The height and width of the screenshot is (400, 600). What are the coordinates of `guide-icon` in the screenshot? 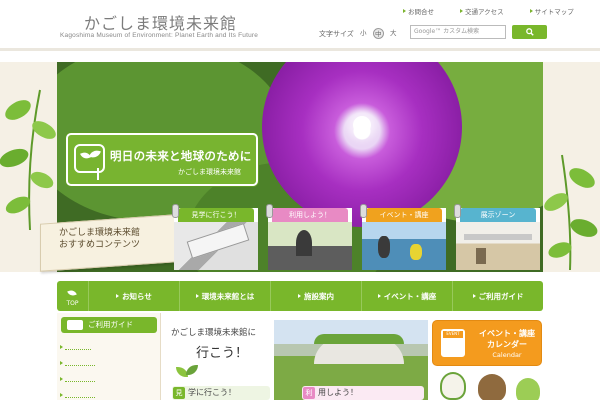 It's located at (75, 325).